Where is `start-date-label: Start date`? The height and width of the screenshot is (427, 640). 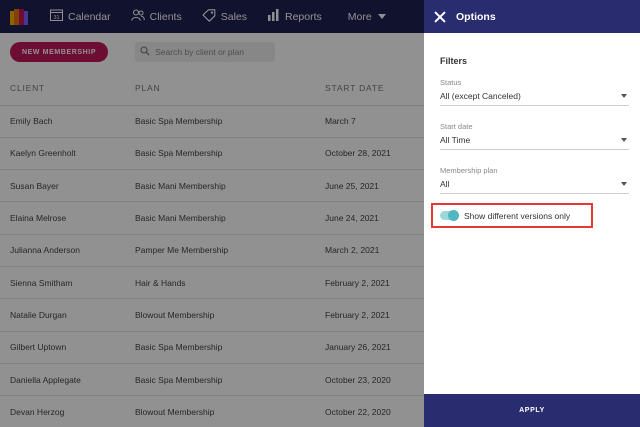
start-date-label: Start date is located at coordinates (456, 126).